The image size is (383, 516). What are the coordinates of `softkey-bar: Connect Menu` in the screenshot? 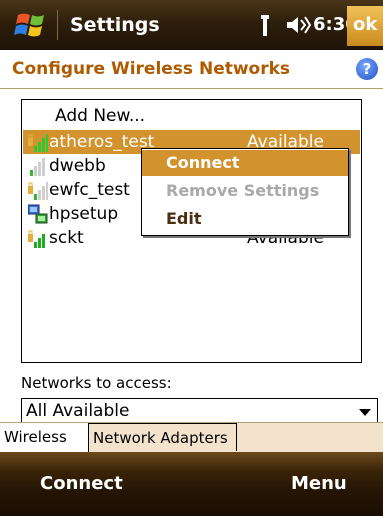 It's located at (191, 484).